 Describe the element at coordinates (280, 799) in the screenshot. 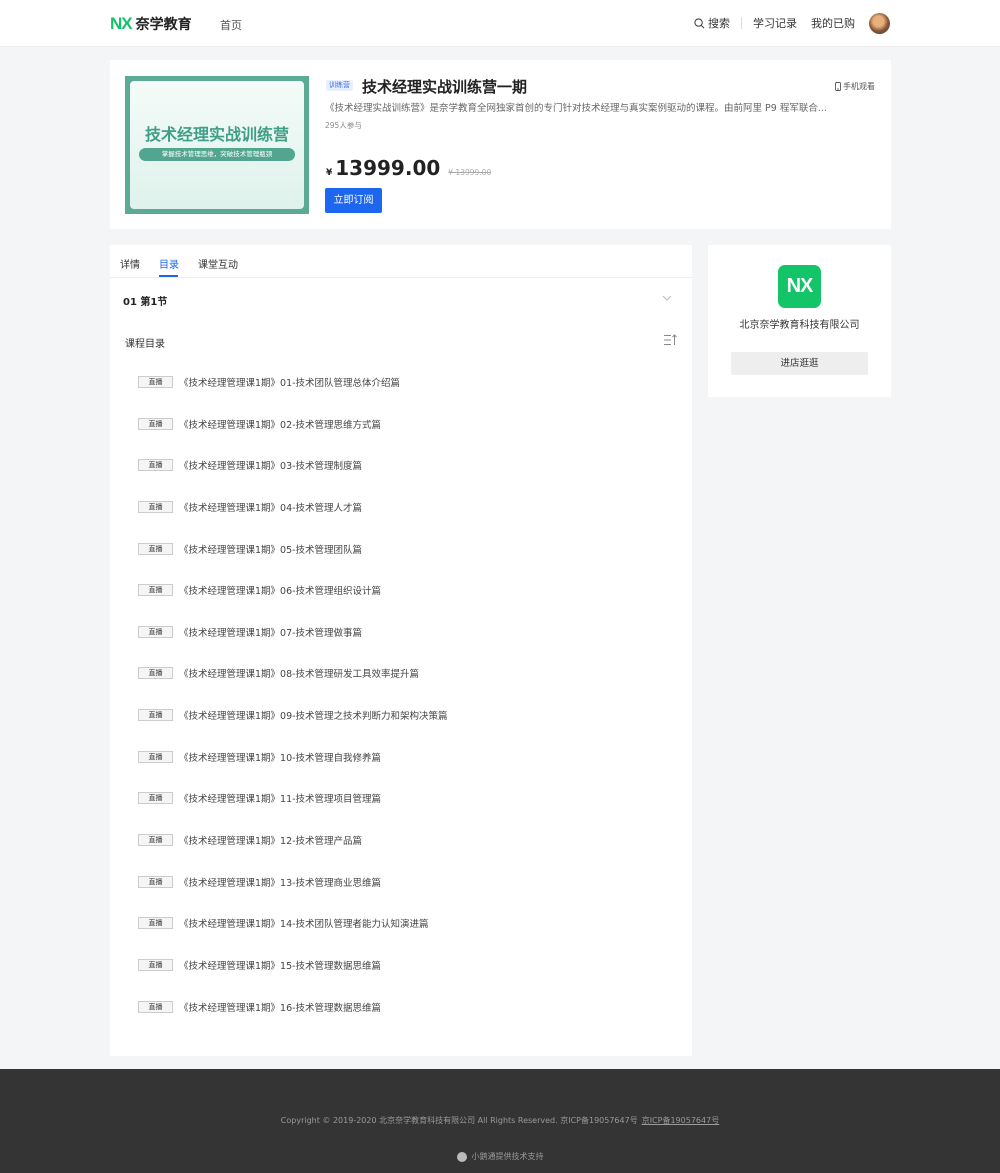

I see `lesson-title: 《技术经理管理课1期》11-技术管理项目管理篇` at that location.